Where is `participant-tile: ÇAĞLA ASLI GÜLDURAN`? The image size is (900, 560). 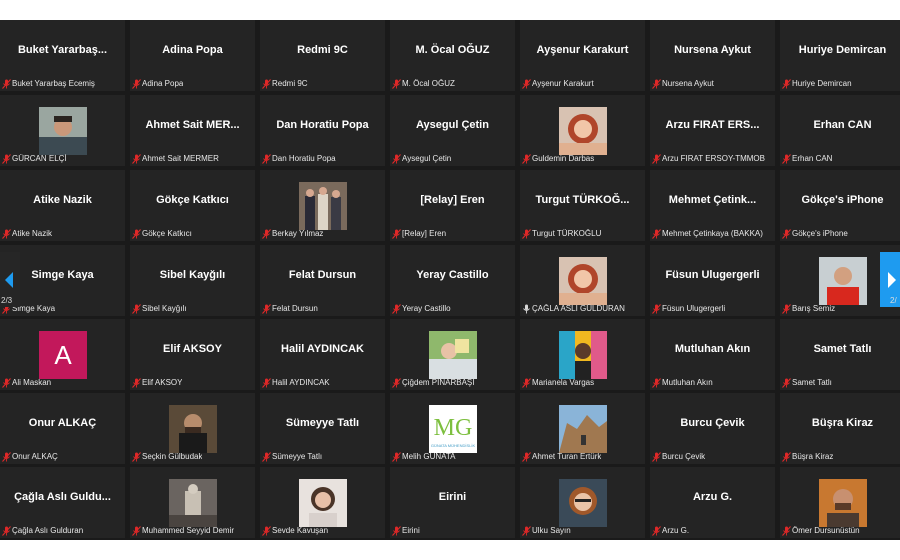 participant-tile: ÇAĞLA ASLI GÜLDURAN is located at coordinates (582, 280).